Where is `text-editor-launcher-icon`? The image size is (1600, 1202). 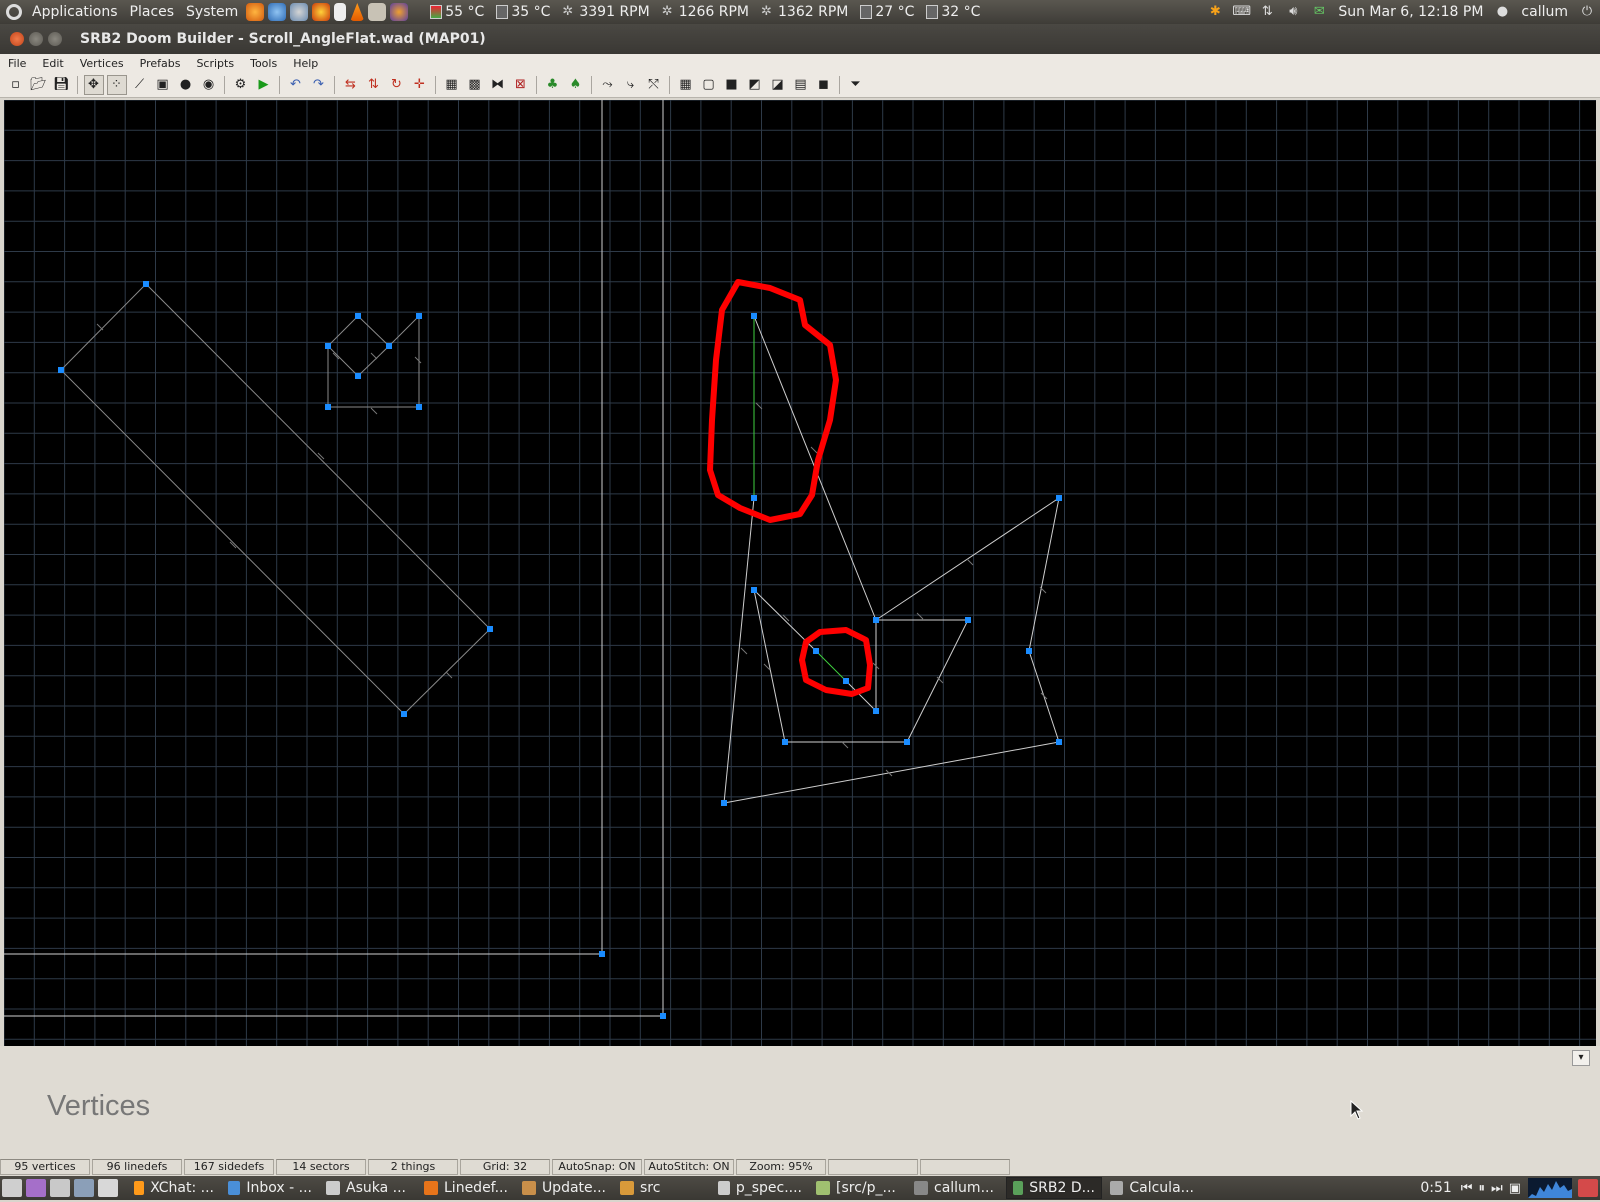
text-editor-launcher-icon is located at coordinates (340, 12).